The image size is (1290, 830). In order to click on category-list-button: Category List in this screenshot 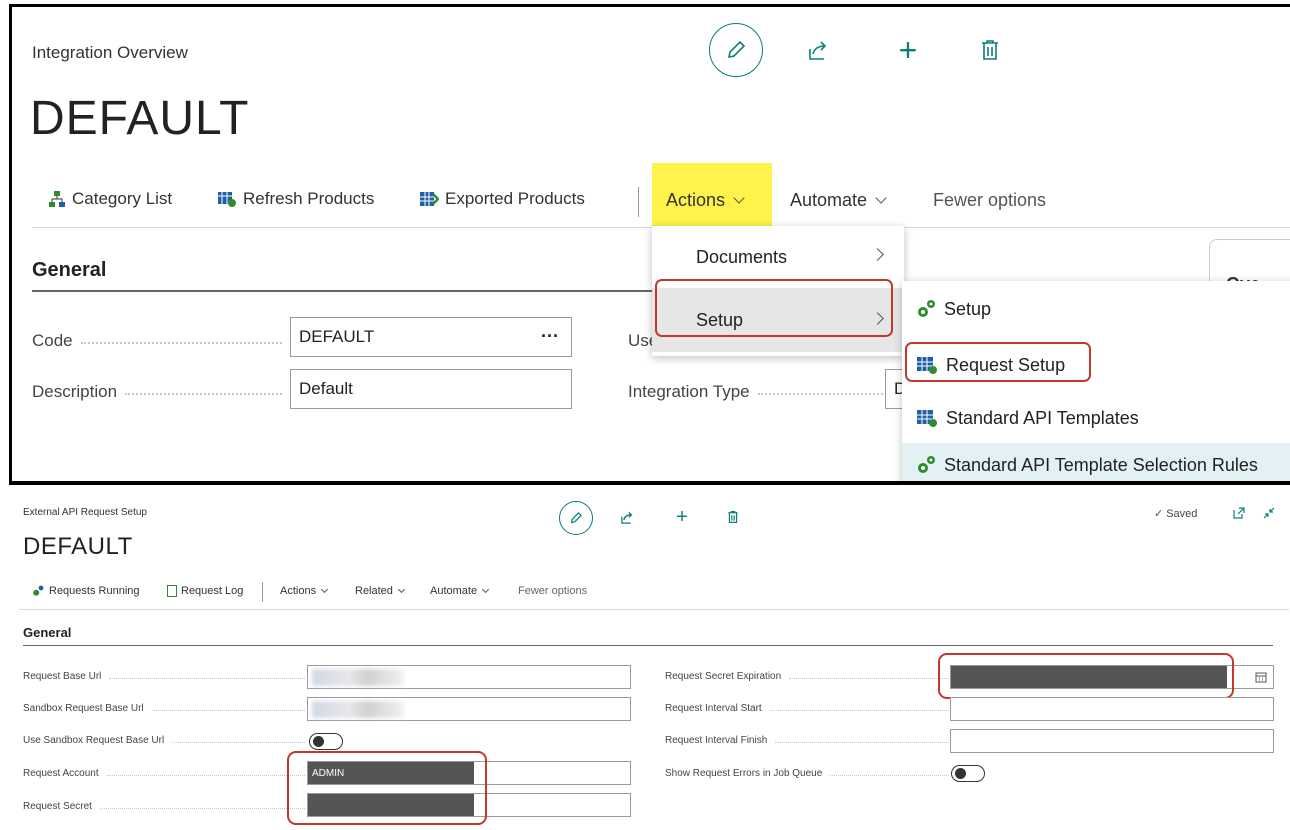, I will do `click(110, 199)`.